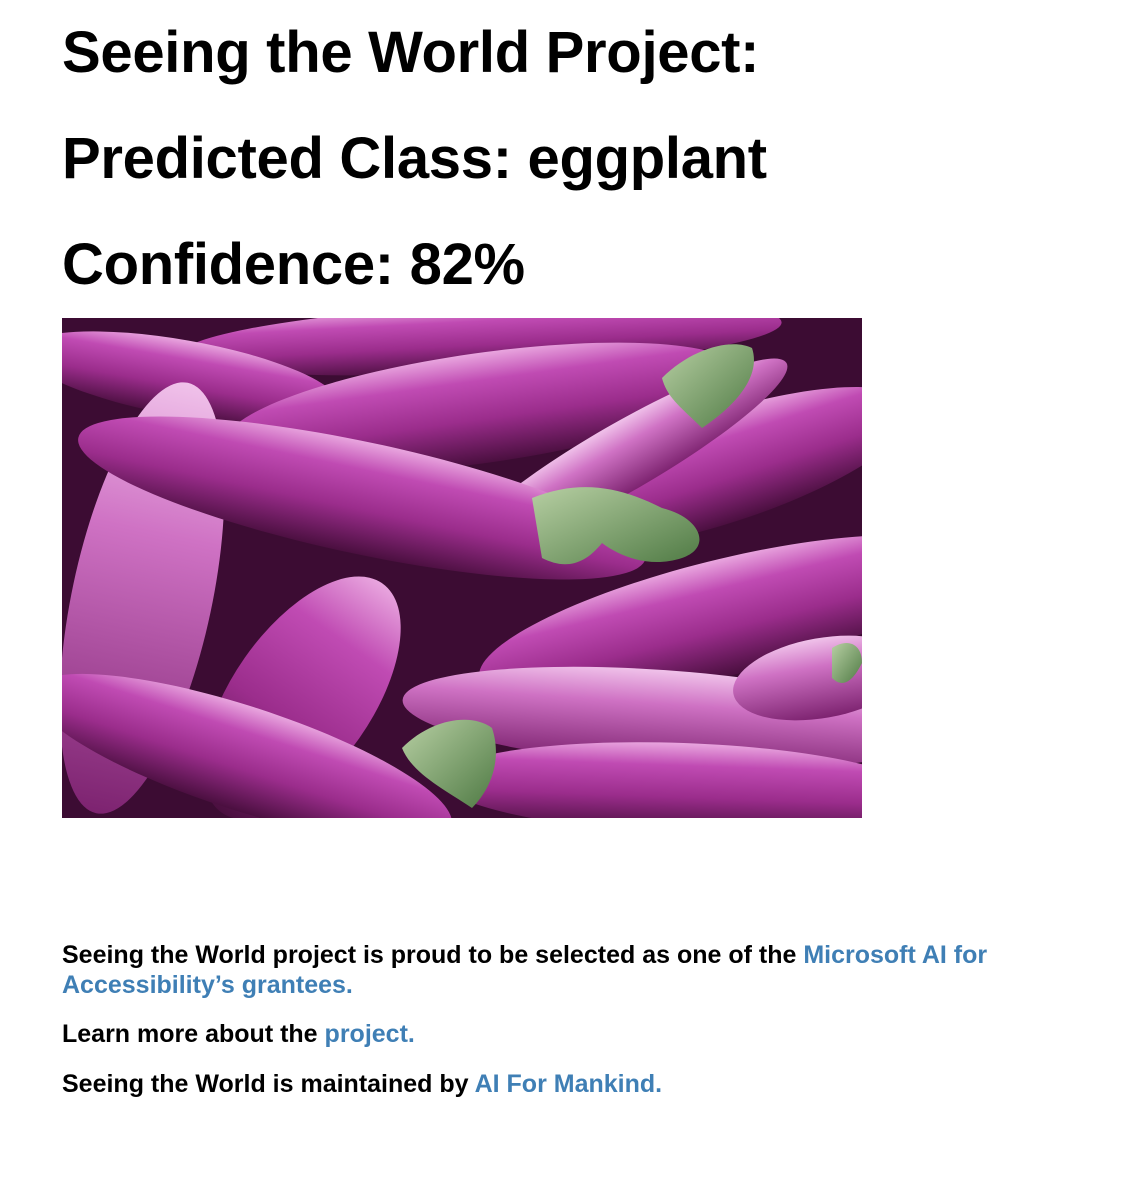 This screenshot has width=1146, height=1182. I want to click on page-title: Seeing the World Project:, so click(411, 52).